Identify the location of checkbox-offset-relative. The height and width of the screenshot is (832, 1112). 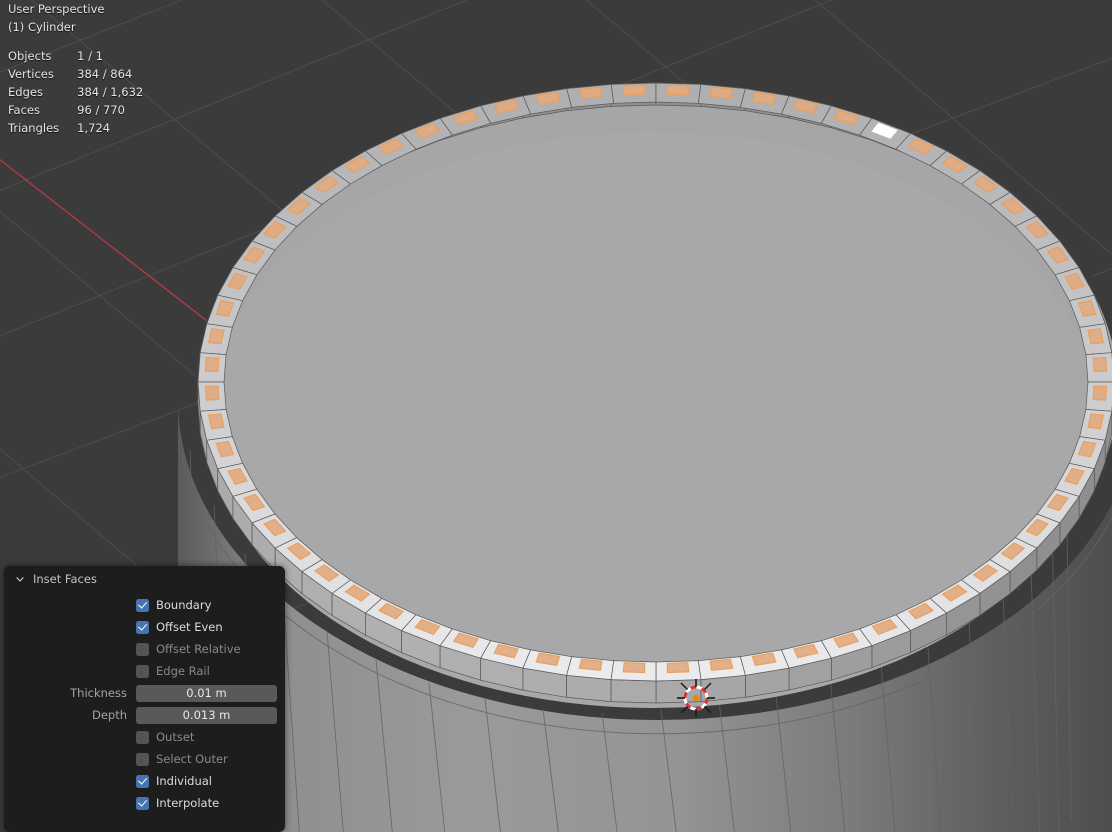
(142, 649).